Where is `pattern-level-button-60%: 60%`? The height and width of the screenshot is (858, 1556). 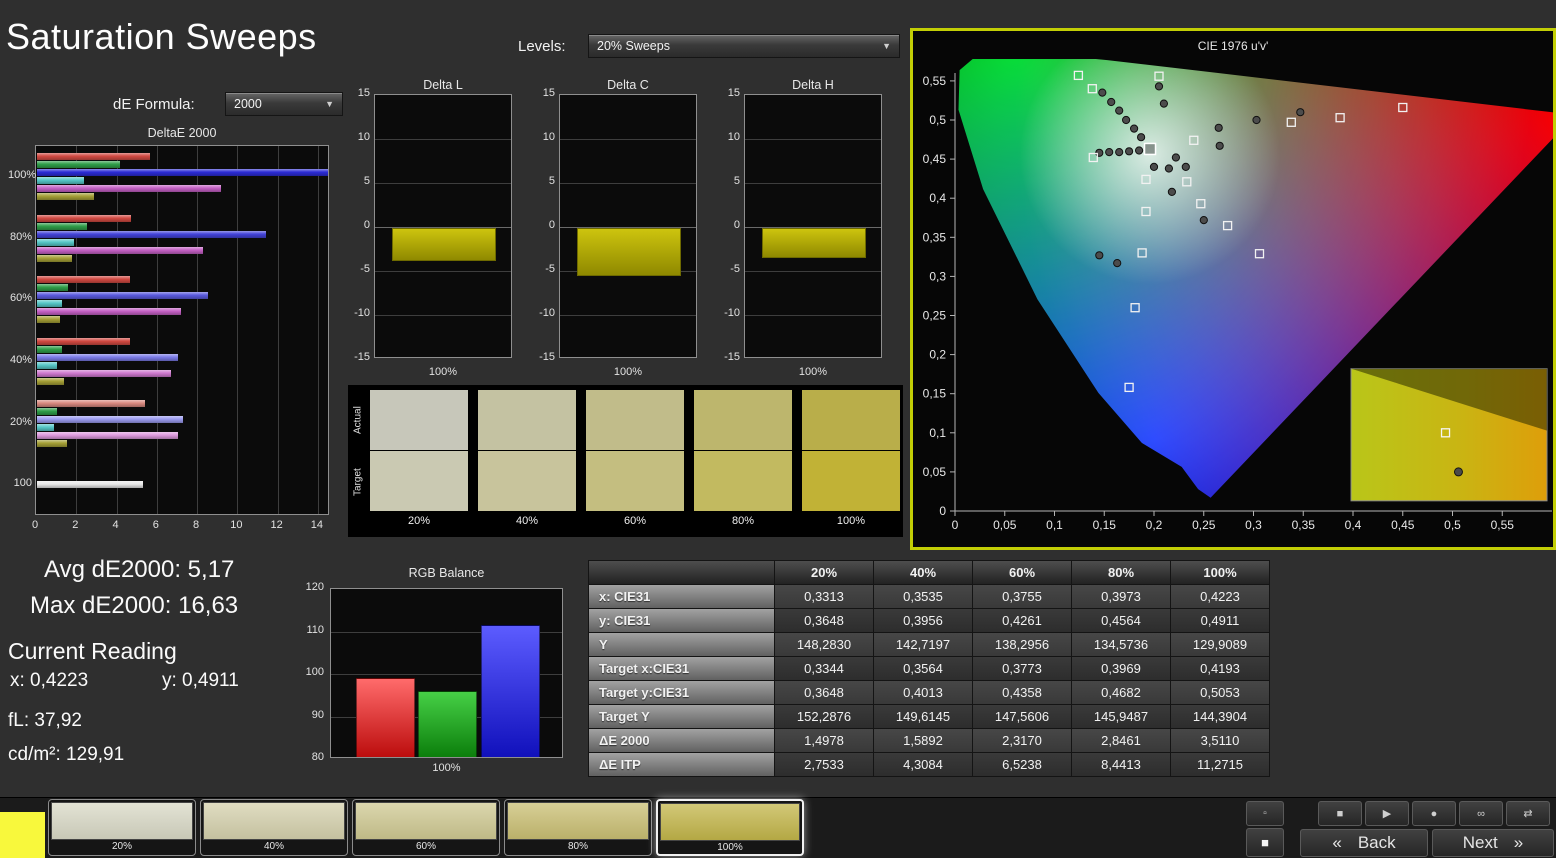
pattern-level-button-60%: 60% is located at coordinates (426, 827).